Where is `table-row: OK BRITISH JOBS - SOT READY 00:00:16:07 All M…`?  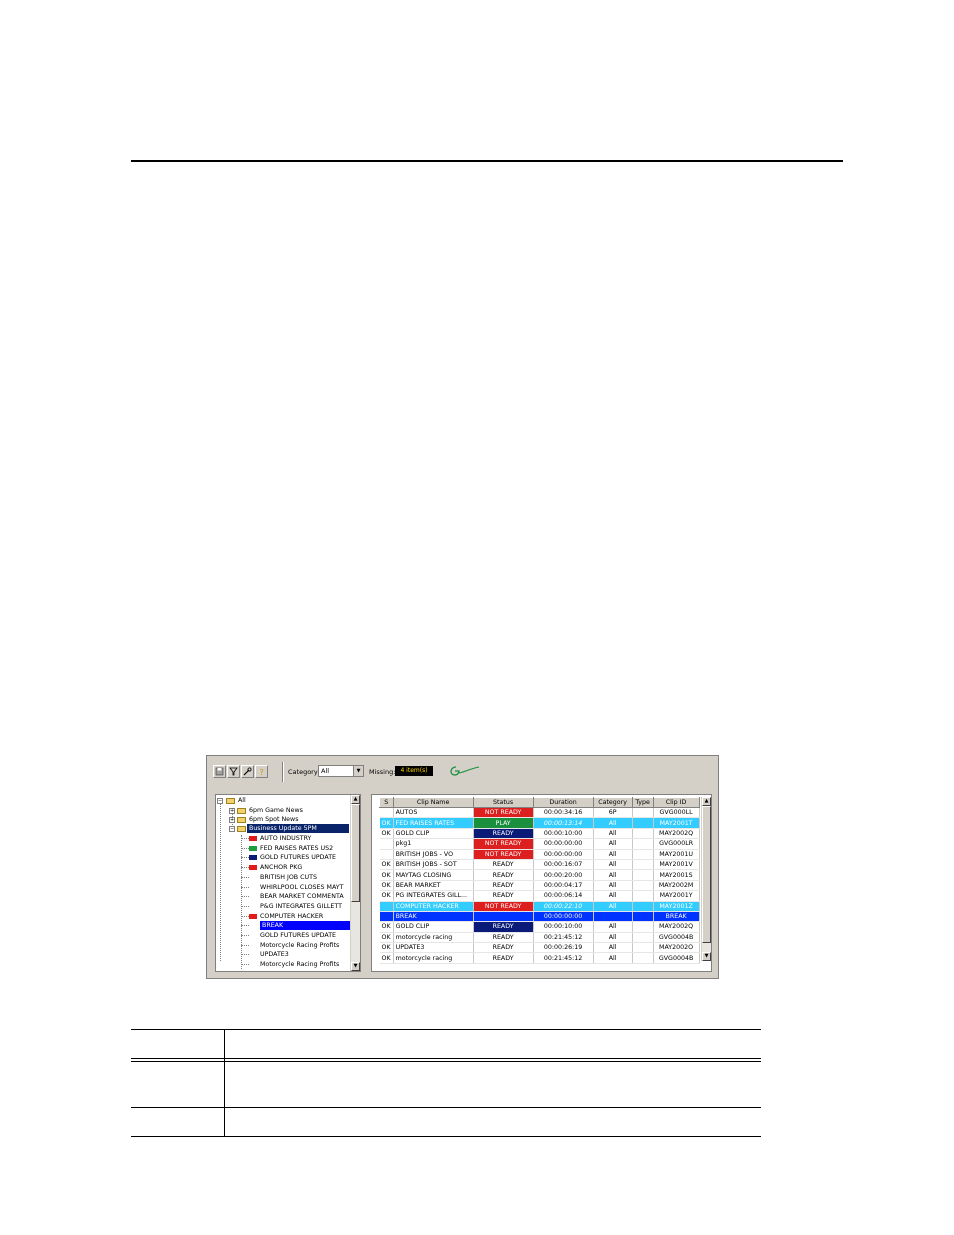 table-row: OK BRITISH JOBS - SOT READY 00:00:16:07 All M… is located at coordinates (539, 865).